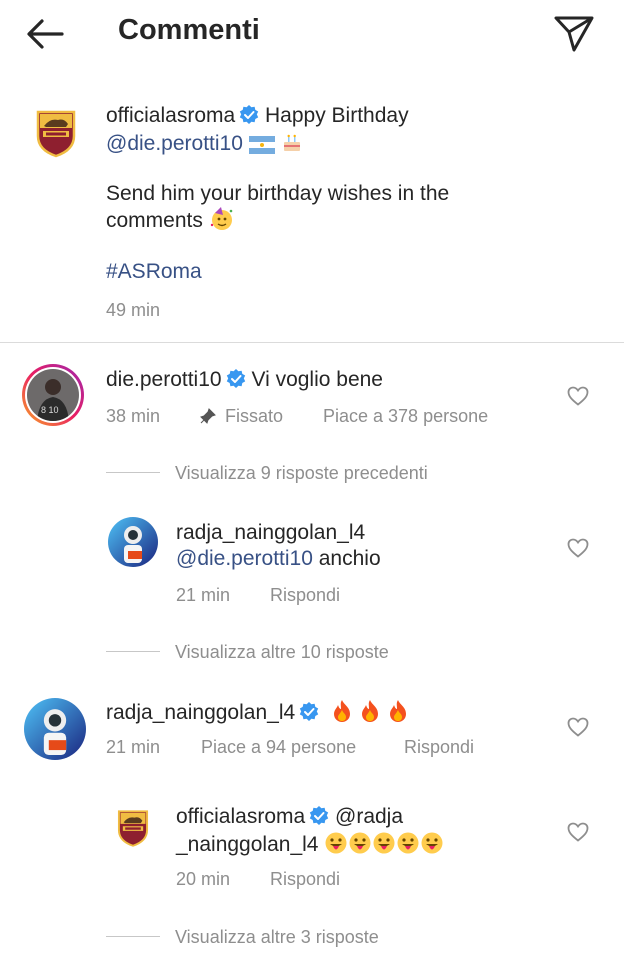 The width and height of the screenshot is (624, 973). I want to click on caption-line-3: Send him your birthday wishes in the, so click(278, 193).